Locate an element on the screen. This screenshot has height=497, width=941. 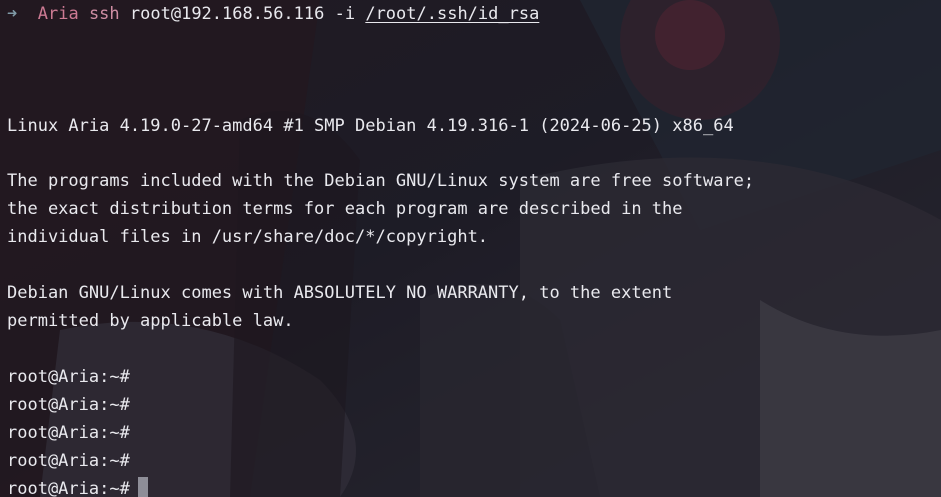
prompt-arrow-icon: ➜ is located at coordinates (12, 14).